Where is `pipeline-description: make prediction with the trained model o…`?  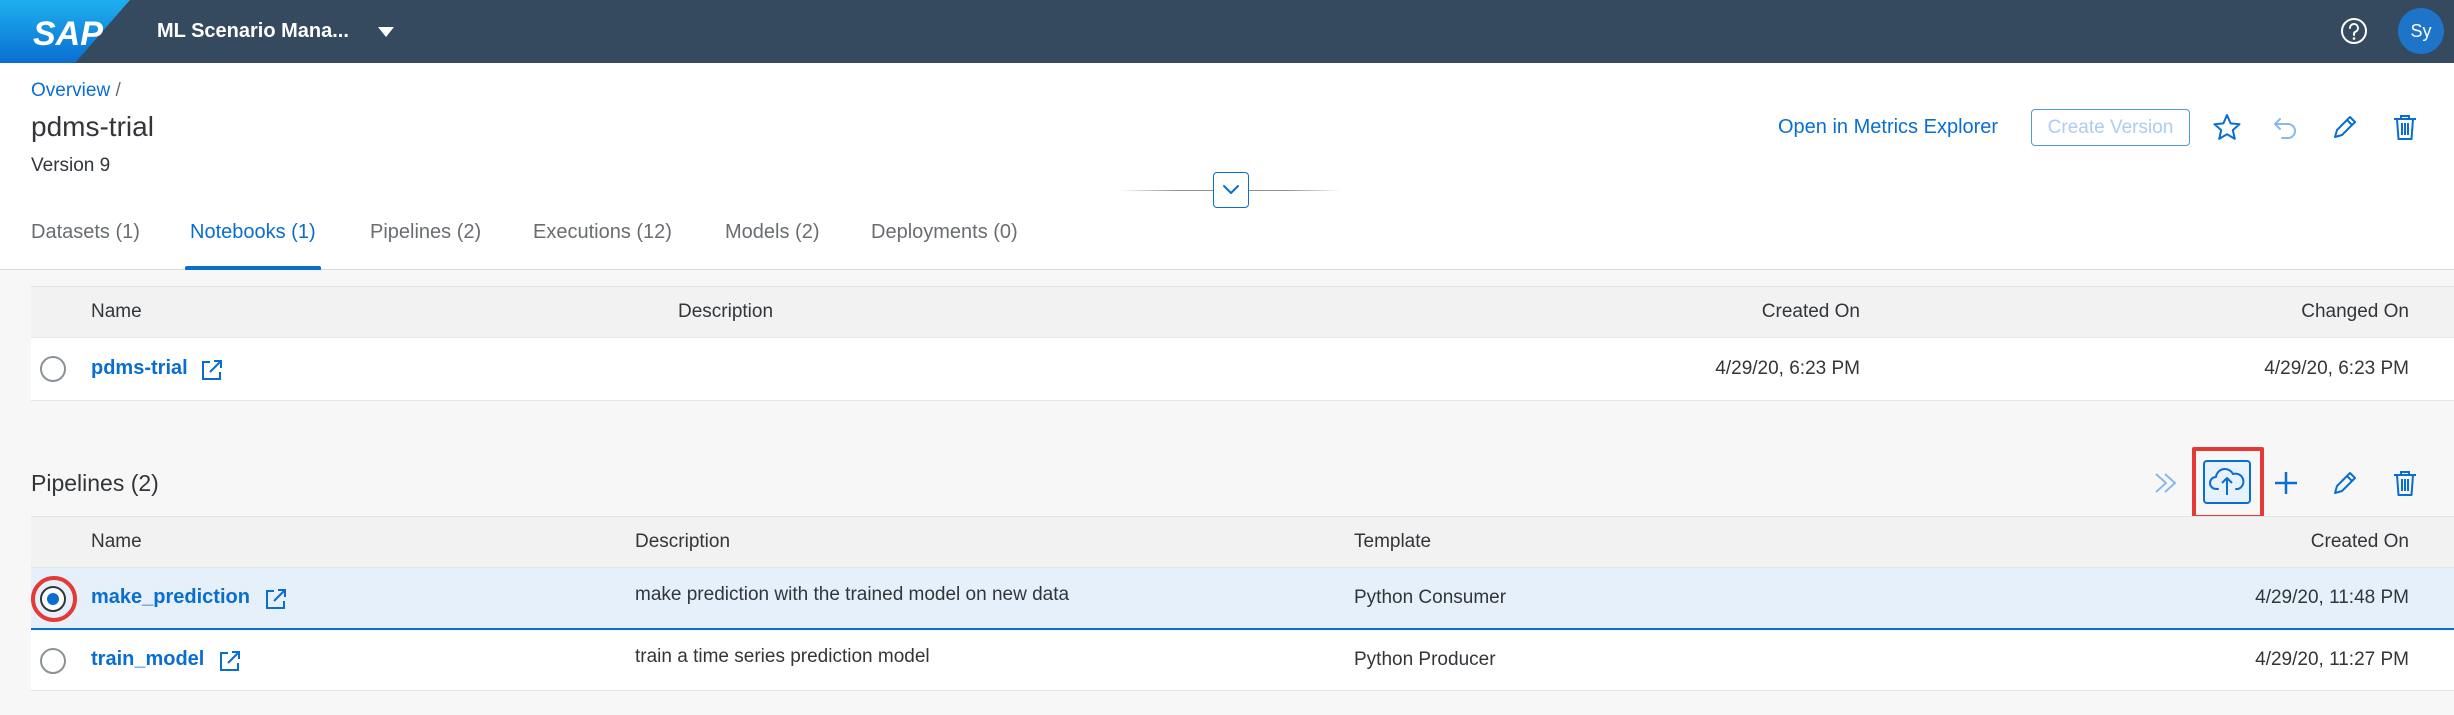 pipeline-description: make prediction with the trained model o… is located at coordinates (852, 594).